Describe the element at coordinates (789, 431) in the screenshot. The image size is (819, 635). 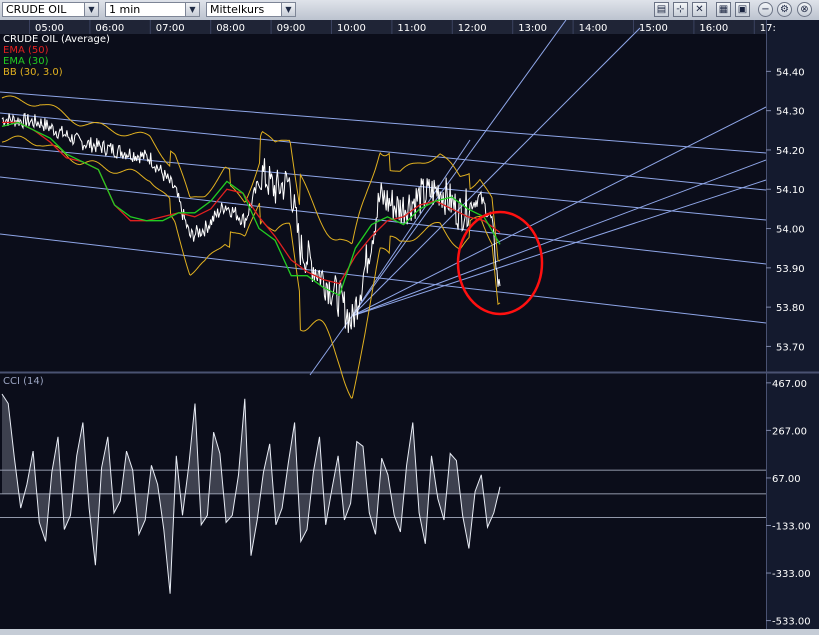
I see `cci-tick-label: 267.00` at that location.